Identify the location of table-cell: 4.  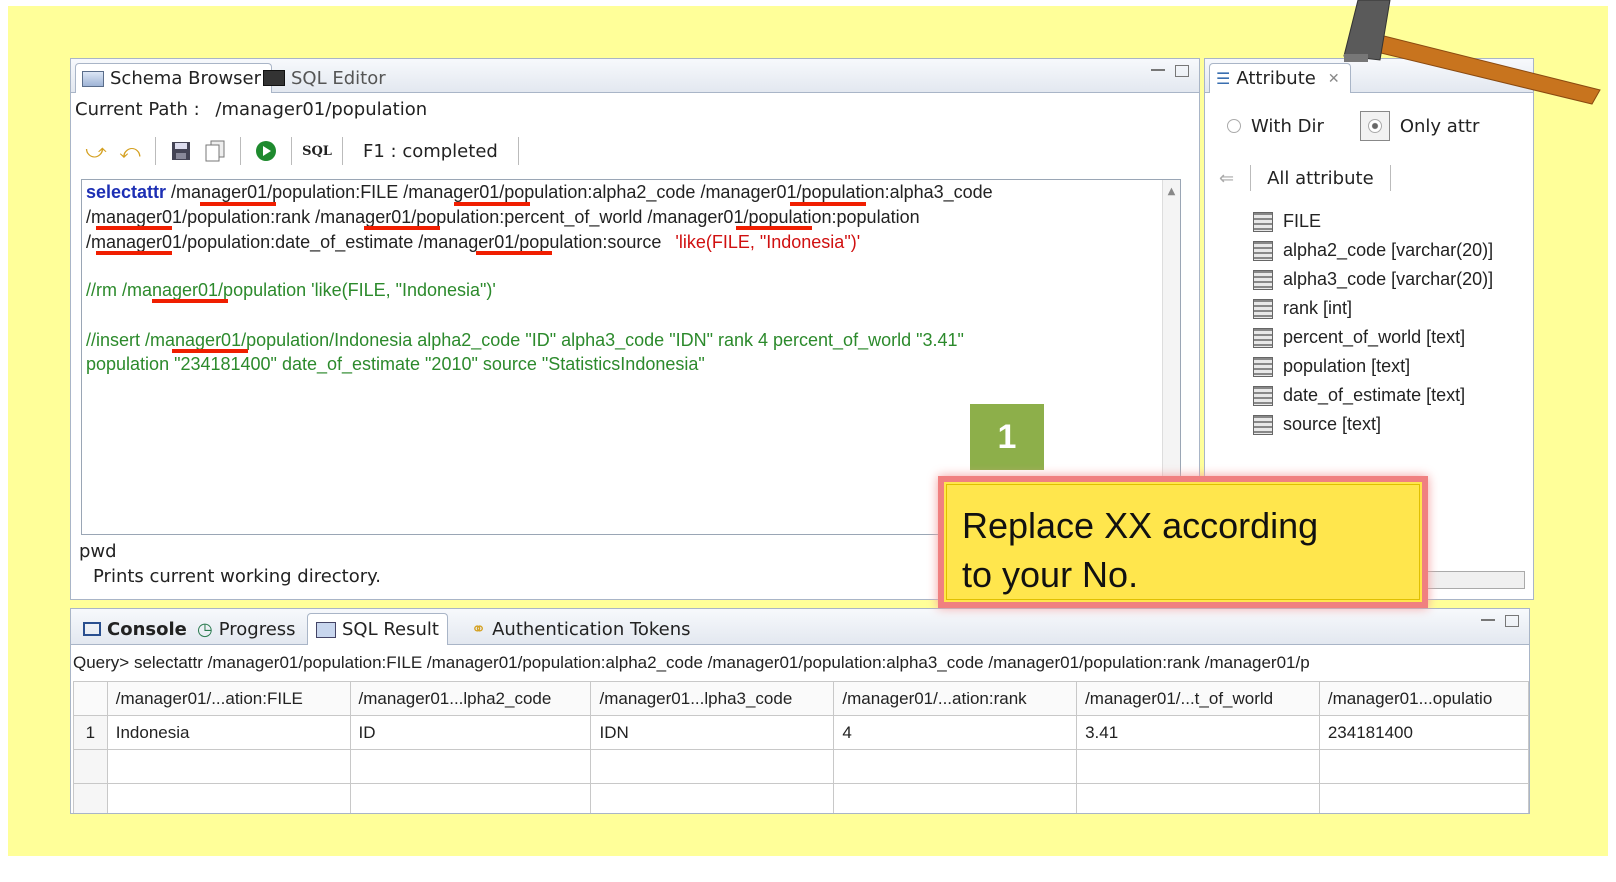
(955, 732).